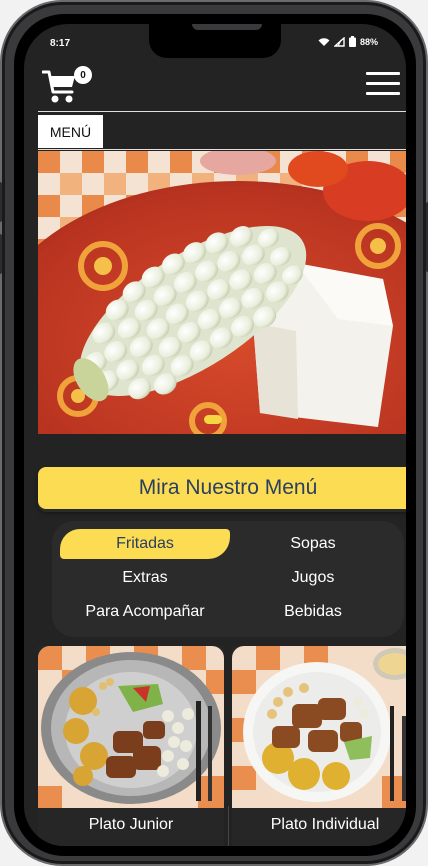  I want to click on cart-count-badge: 0, so click(83, 75).